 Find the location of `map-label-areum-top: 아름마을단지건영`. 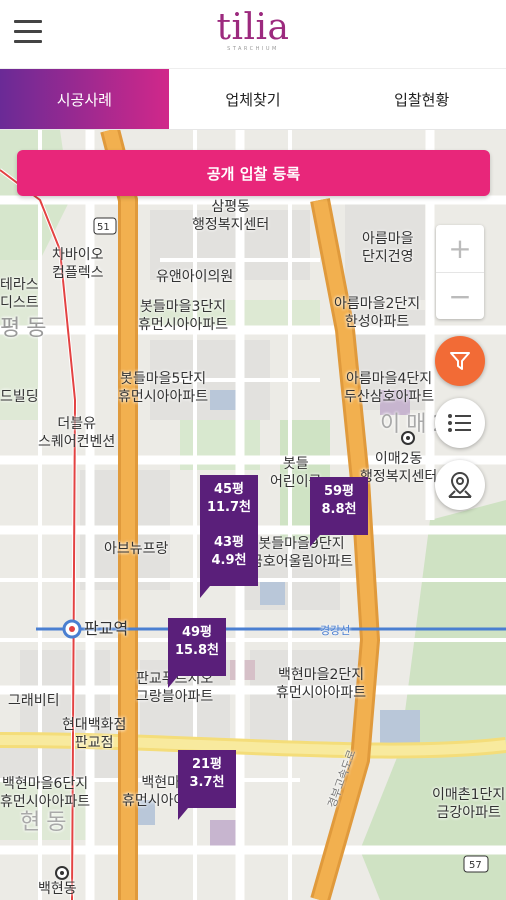

map-label-areum-top: 아름마을단지건영 is located at coordinates (388, 248).